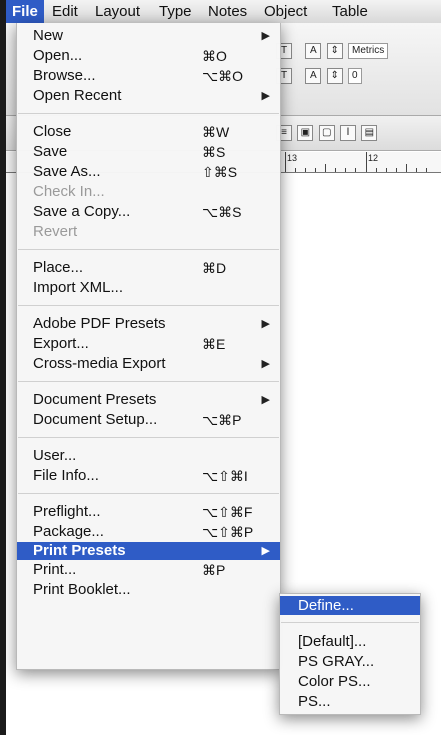  Describe the element at coordinates (77, 95) in the screenshot. I see `menu-item-label: Open Recent` at that location.